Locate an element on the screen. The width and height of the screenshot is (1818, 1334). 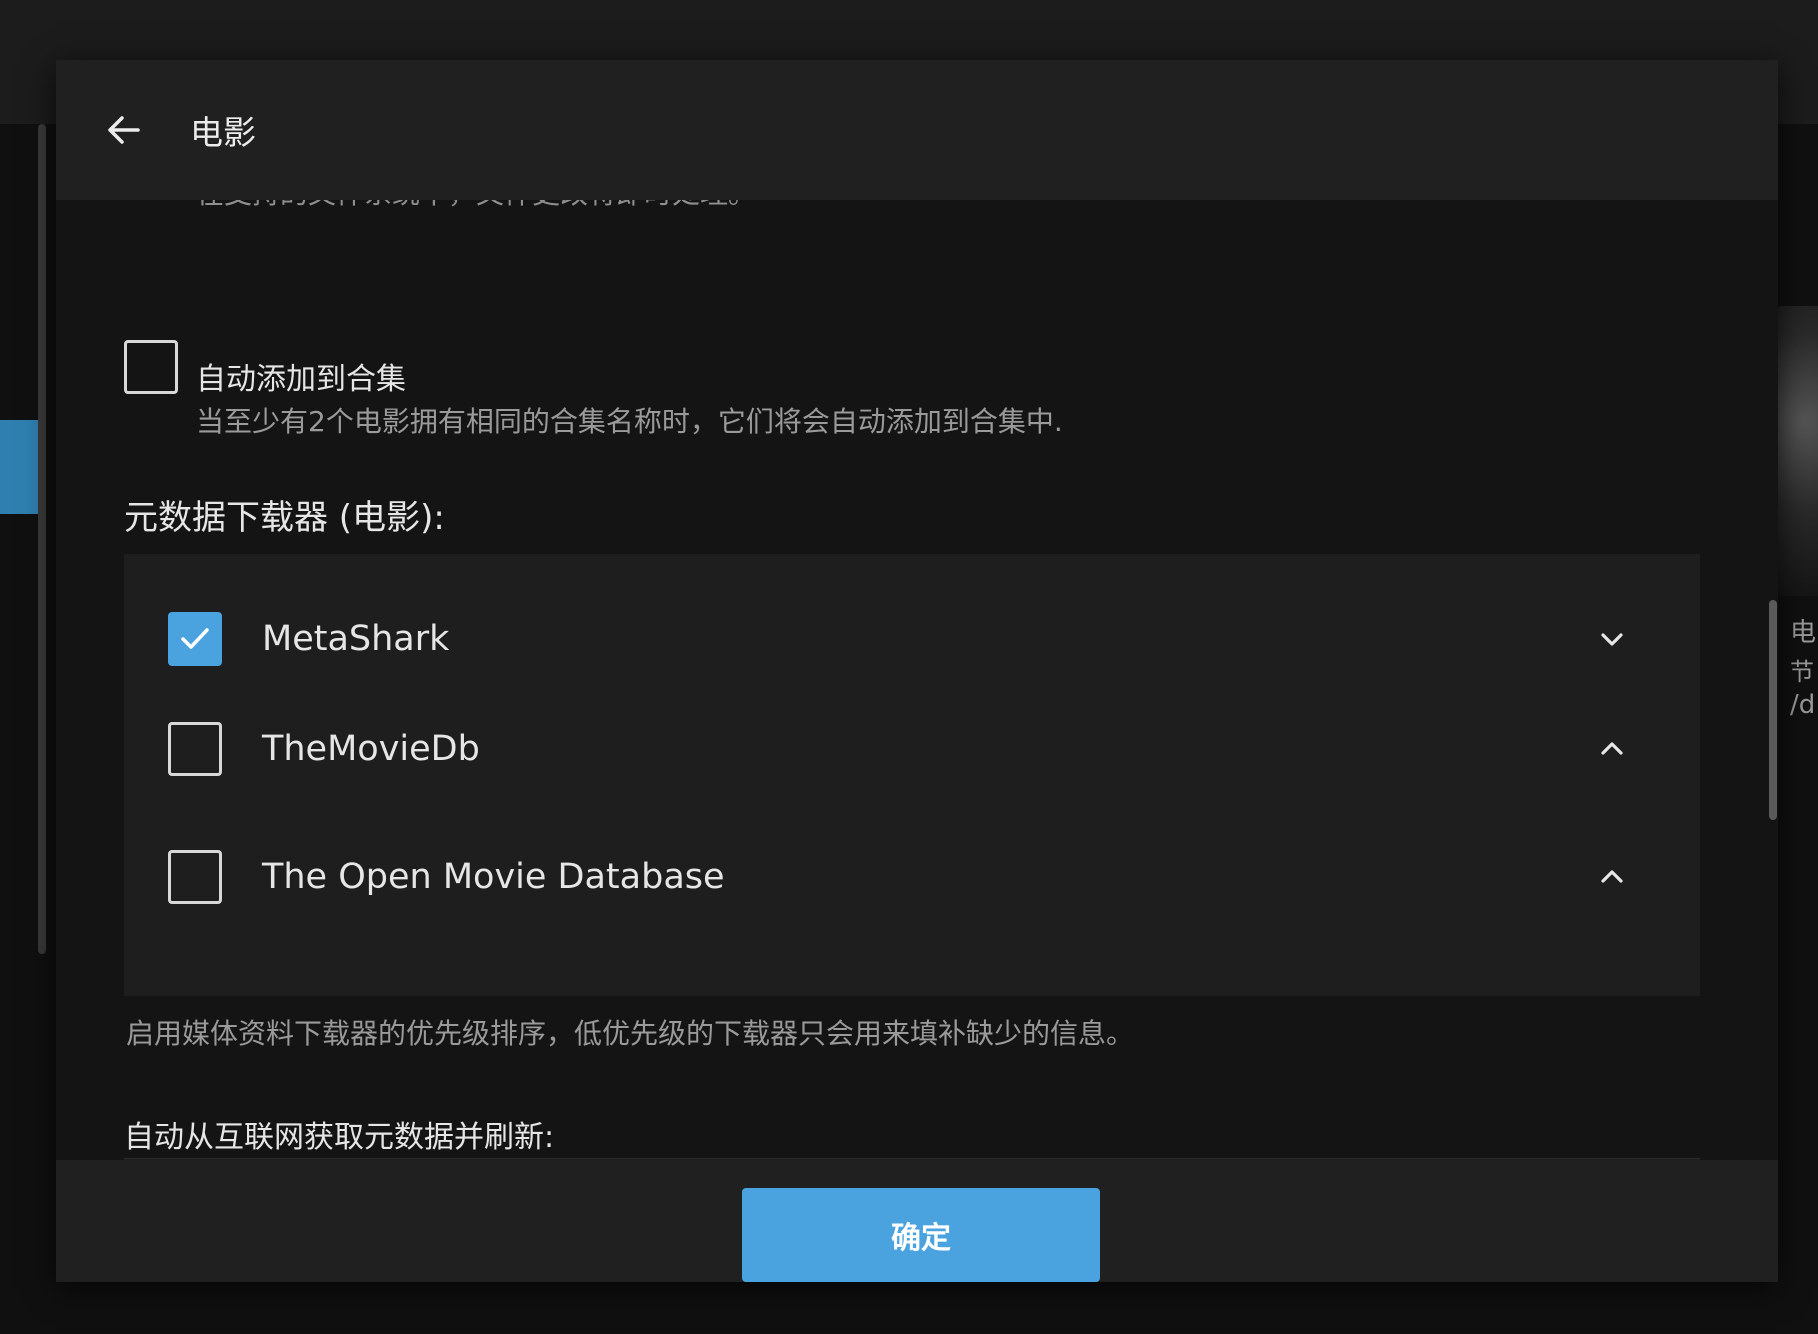
move-down-button is located at coordinates (1612, 639).